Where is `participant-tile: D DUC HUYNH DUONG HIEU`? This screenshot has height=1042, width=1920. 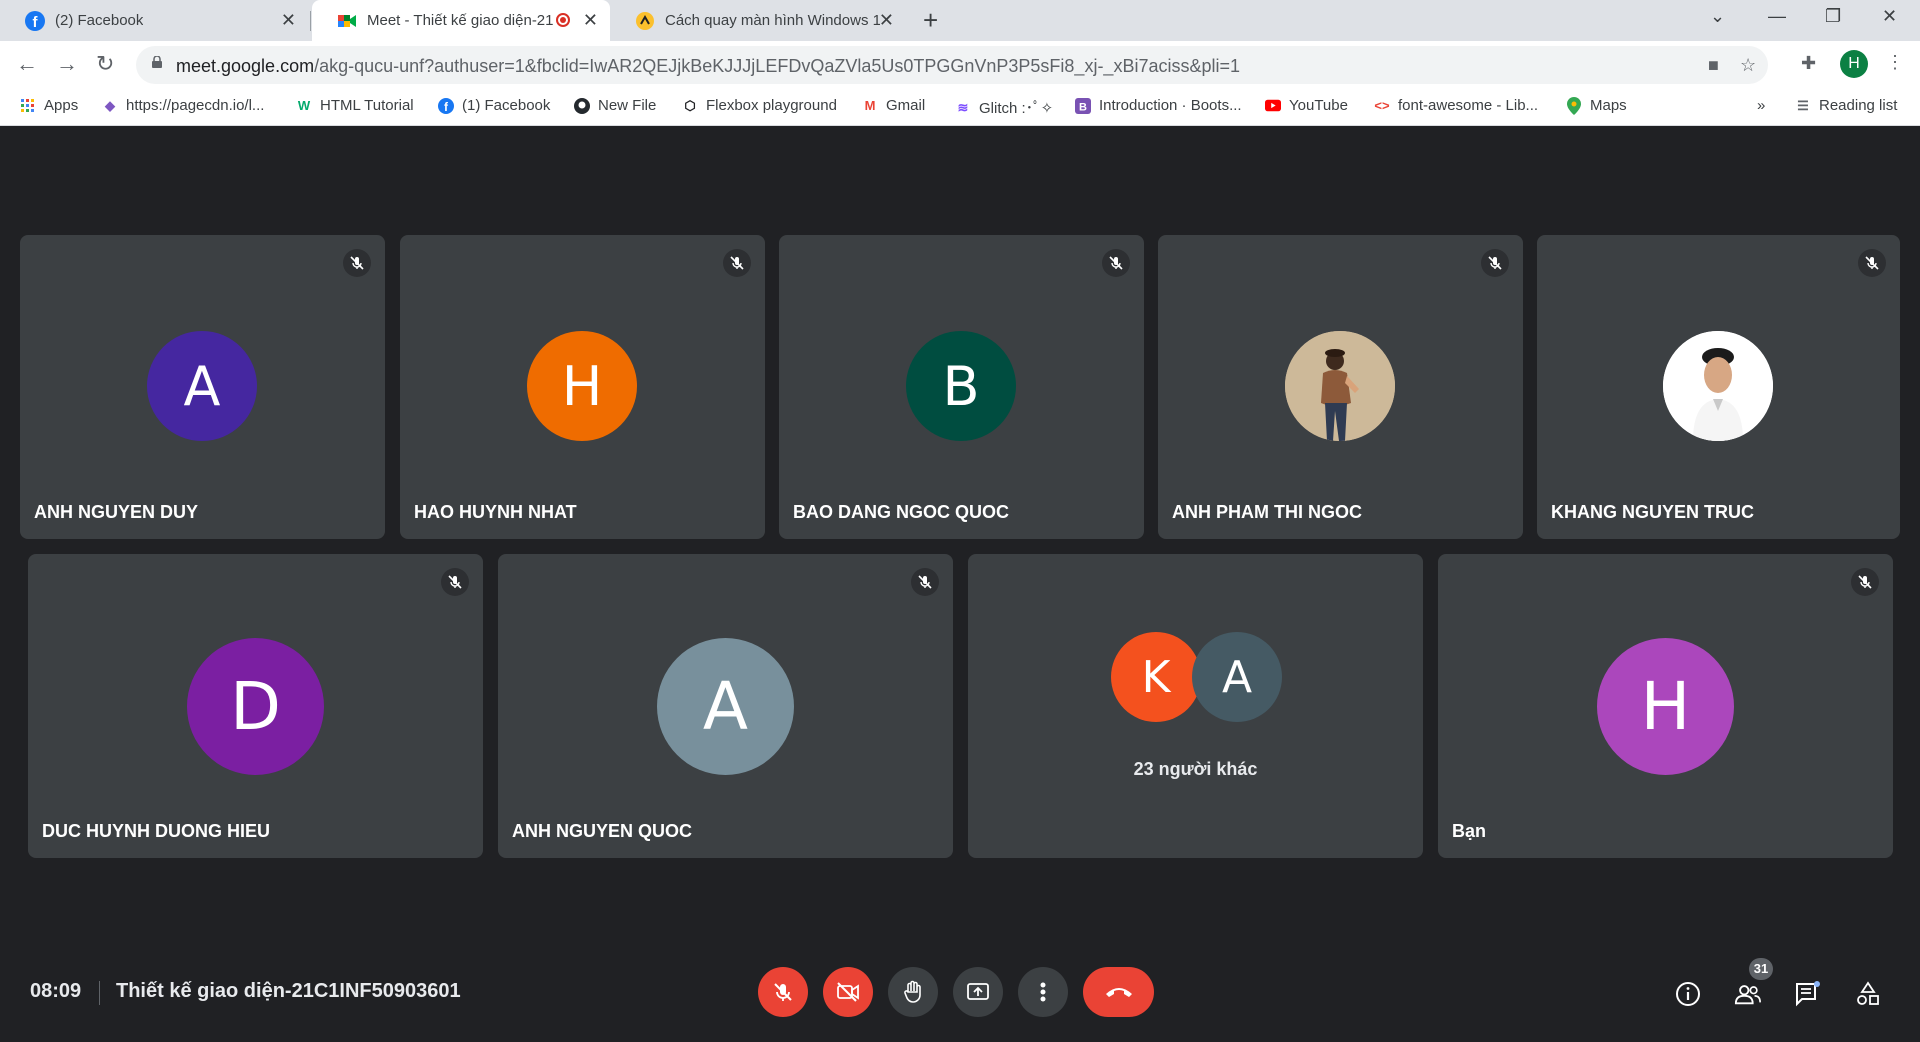 participant-tile: D DUC HUYNH DUONG HIEU is located at coordinates (255, 706).